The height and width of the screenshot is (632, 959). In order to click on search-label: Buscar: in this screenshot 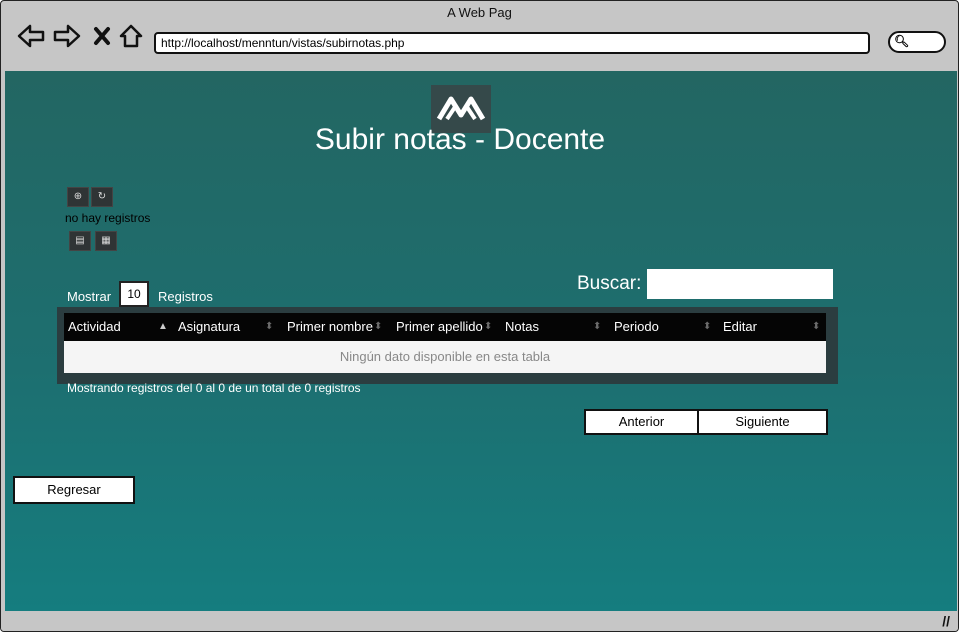, I will do `click(609, 283)`.